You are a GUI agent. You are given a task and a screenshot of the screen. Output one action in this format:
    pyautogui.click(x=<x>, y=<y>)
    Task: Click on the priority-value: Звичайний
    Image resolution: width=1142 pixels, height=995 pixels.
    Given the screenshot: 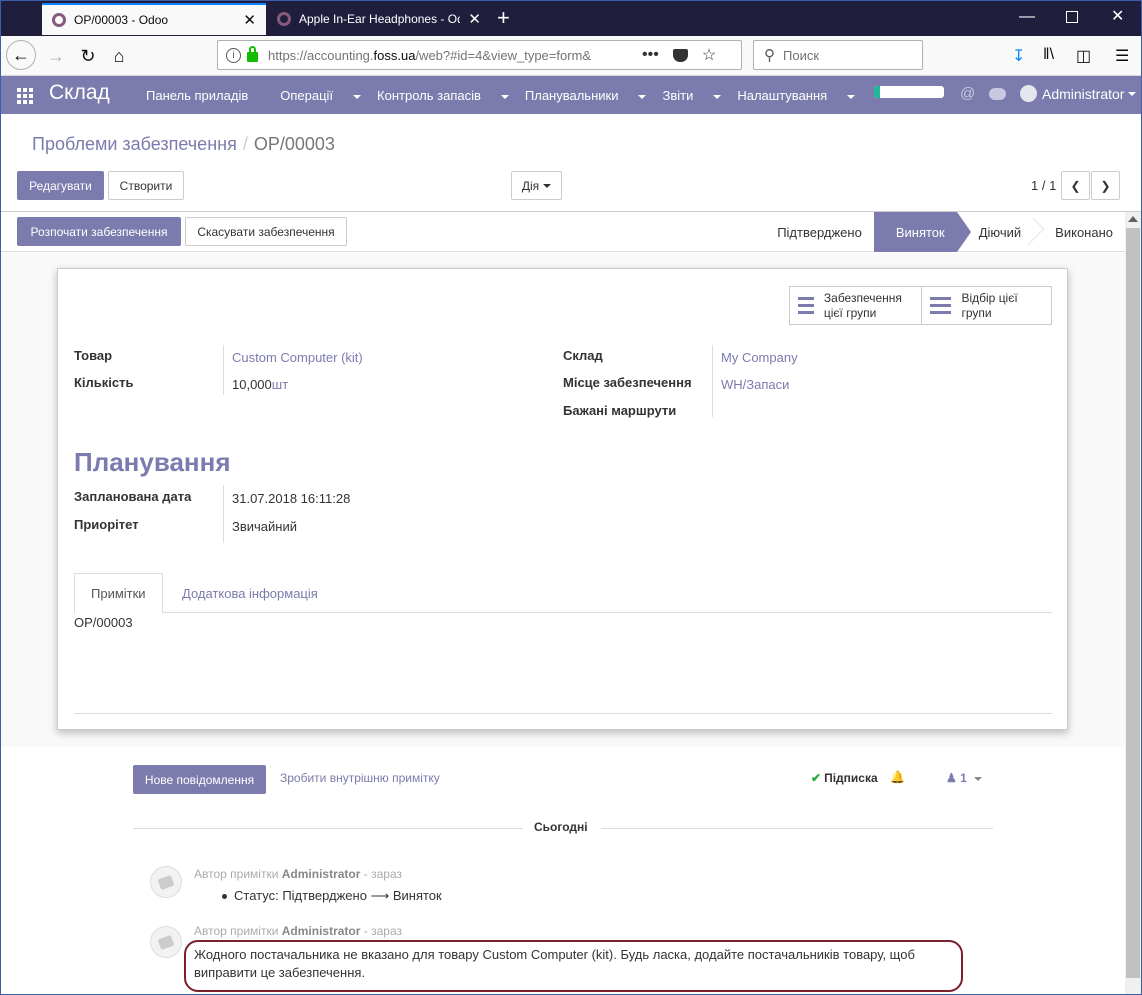 What is the action you would take?
    pyautogui.click(x=264, y=526)
    